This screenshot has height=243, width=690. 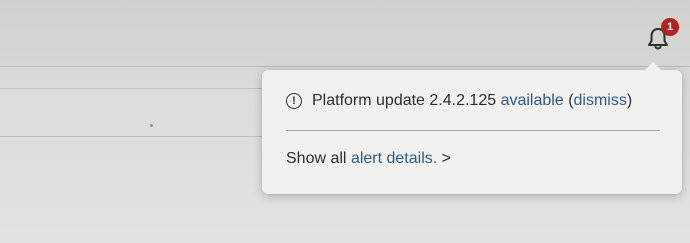 I want to click on notification-count-badge: 1, so click(x=670, y=27).